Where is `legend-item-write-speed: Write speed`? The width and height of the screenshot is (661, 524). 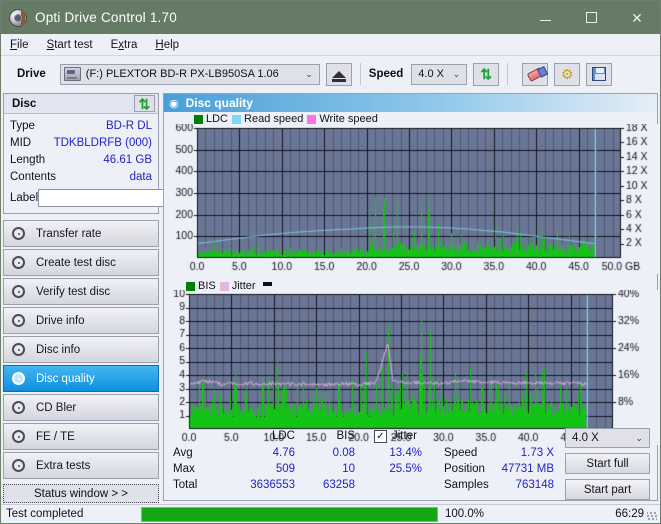
legend-item-write-speed: Write speed is located at coordinates (342, 119).